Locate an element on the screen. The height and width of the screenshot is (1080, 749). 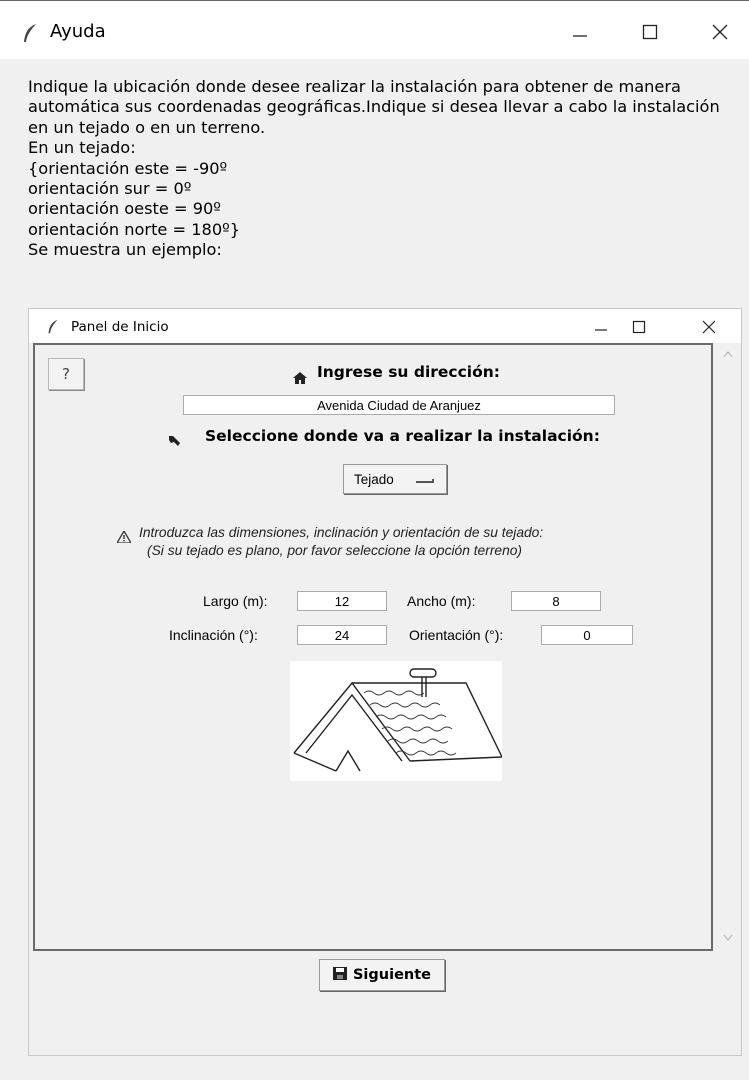
orientacion-input: 0 is located at coordinates (587, 635).